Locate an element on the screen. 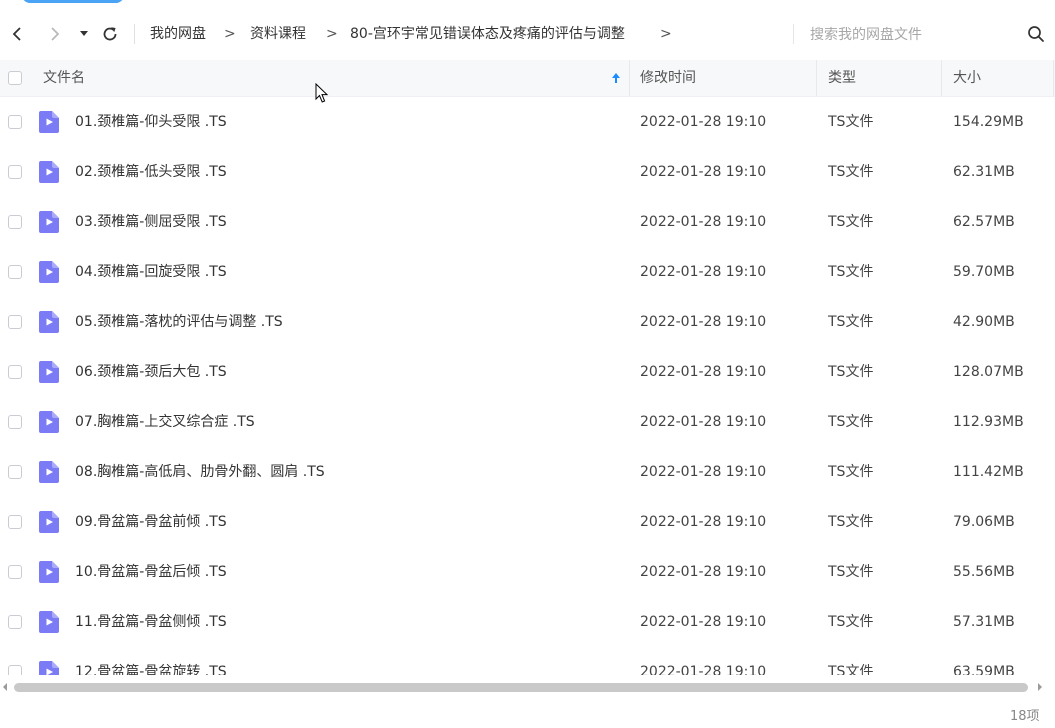 The image size is (1055, 728). file-name: 04.颈椎篇-回旋受限 .TS is located at coordinates (151, 272).